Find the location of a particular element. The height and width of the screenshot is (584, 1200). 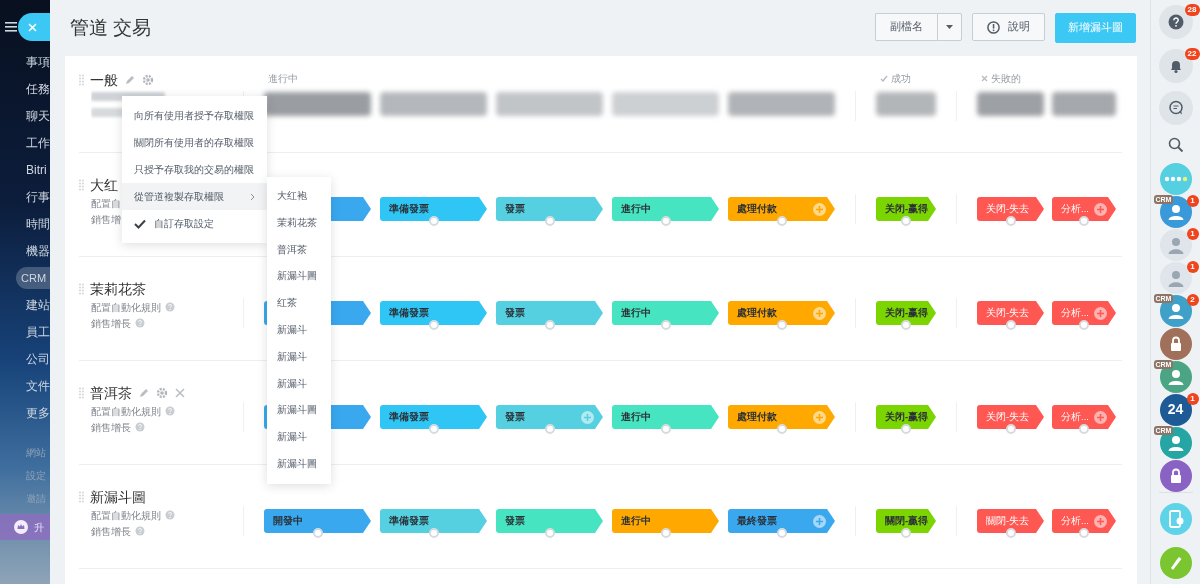

pipeline-title: 茉莉花茶 is located at coordinates (118, 289).